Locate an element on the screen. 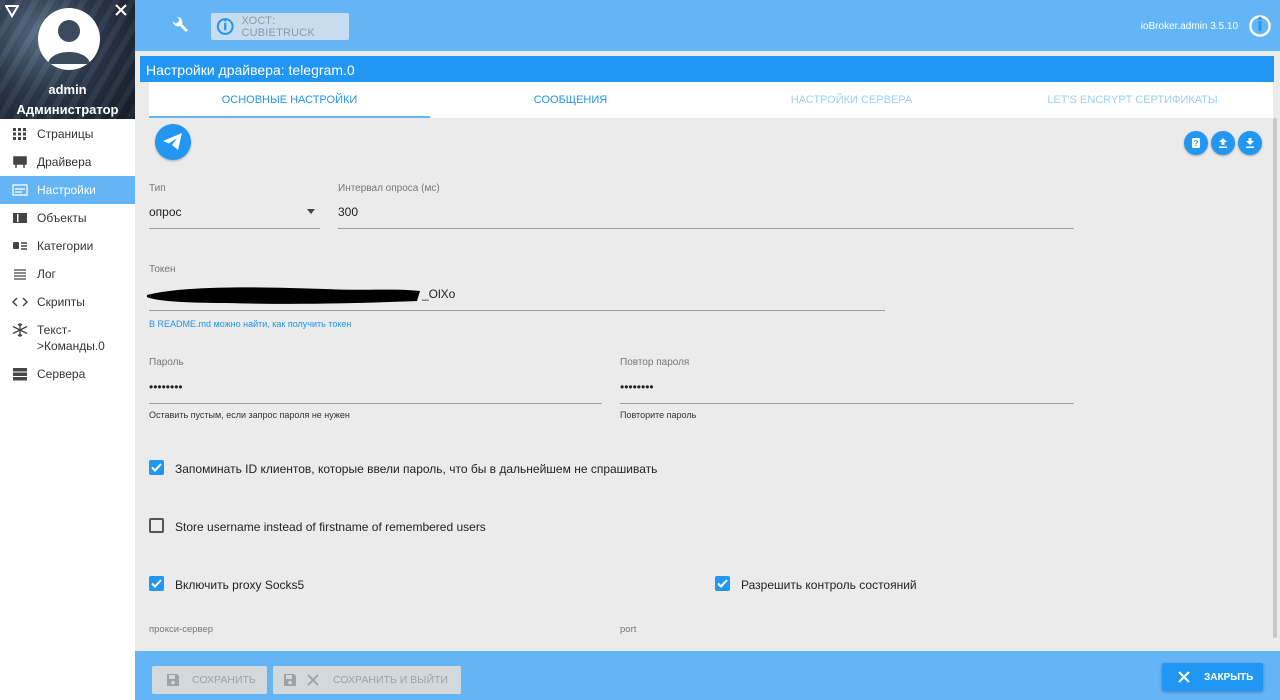 The image size is (1280, 700). sidebar-item-scripts: Скрипты is located at coordinates (67, 302).